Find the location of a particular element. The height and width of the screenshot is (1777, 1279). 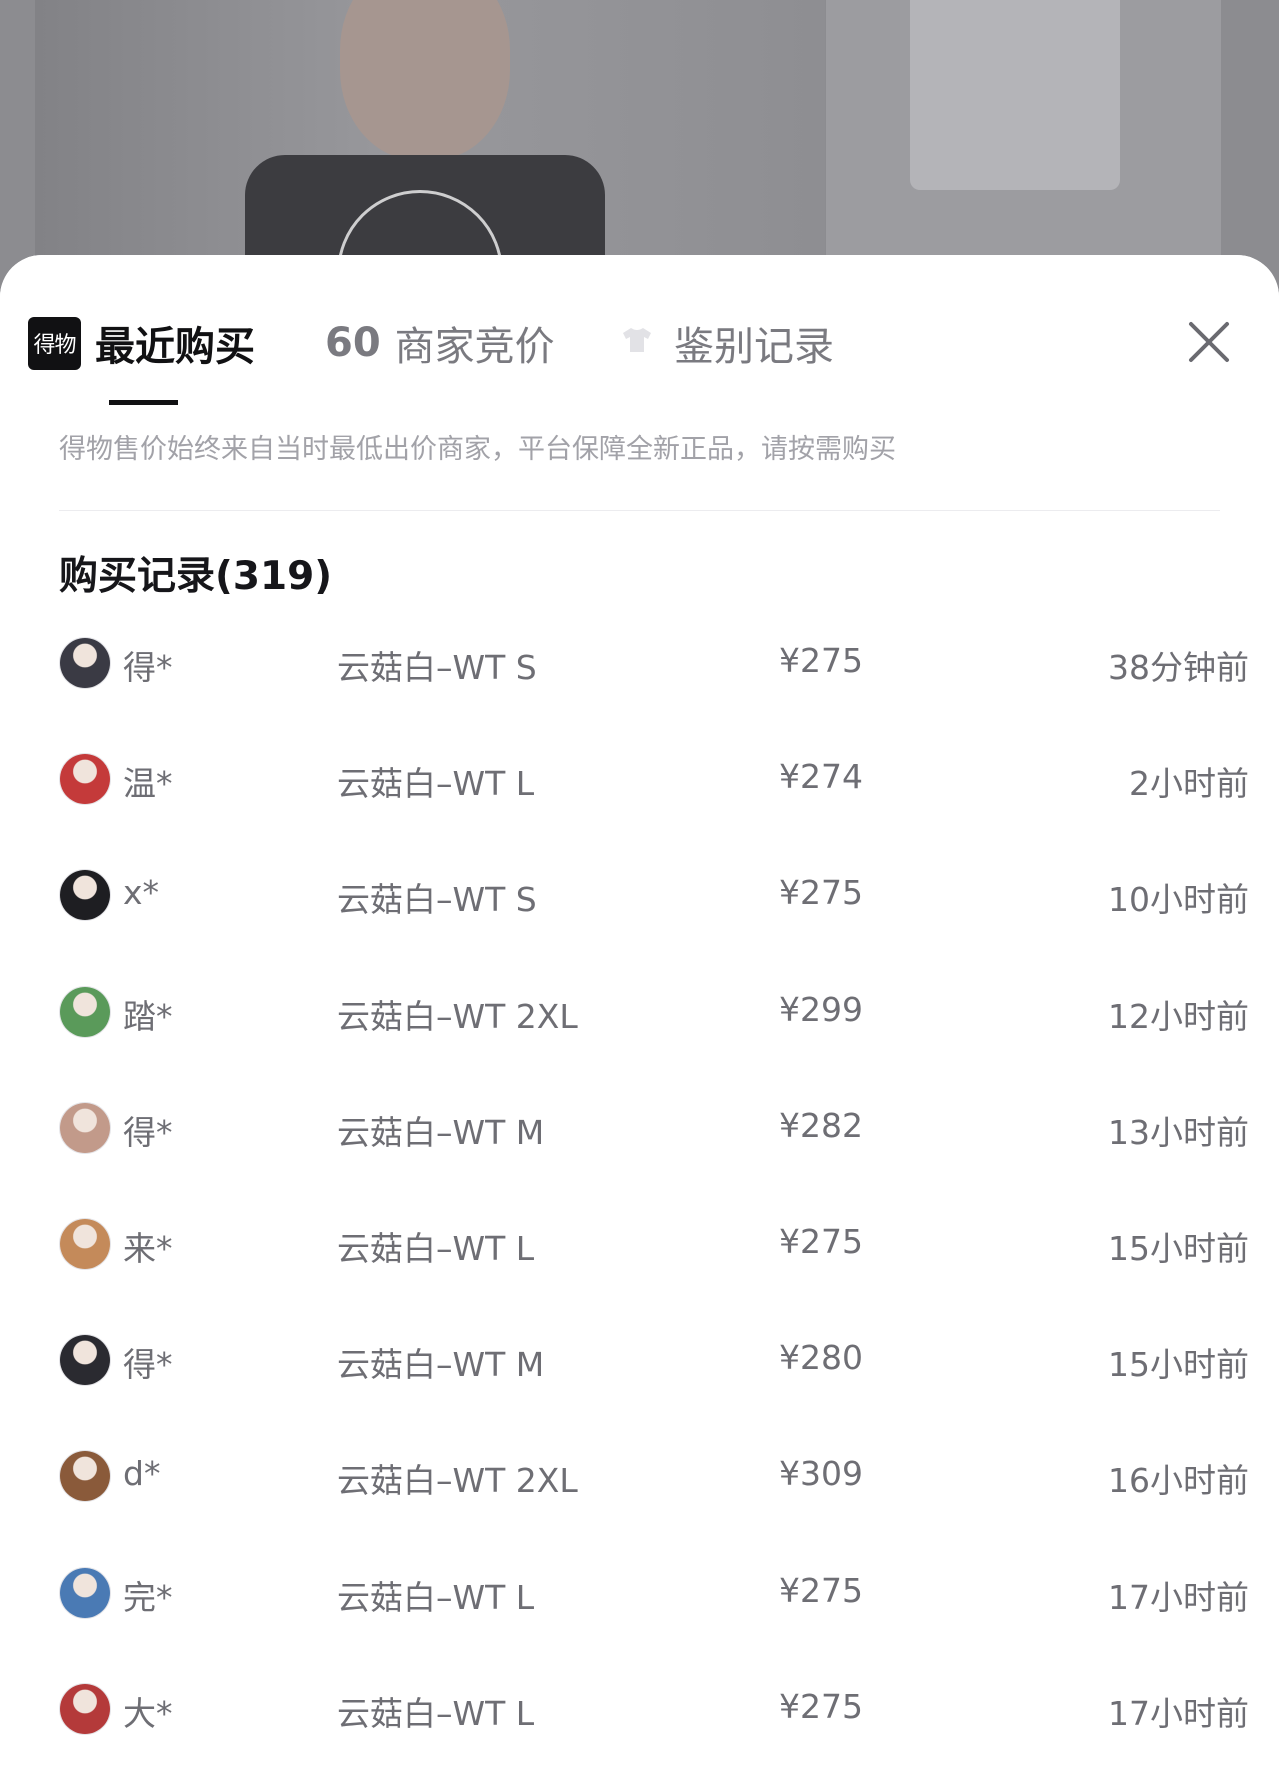

list-item: x* 云菇白–WT S ¥275 10小时前 is located at coordinates (654, 895).